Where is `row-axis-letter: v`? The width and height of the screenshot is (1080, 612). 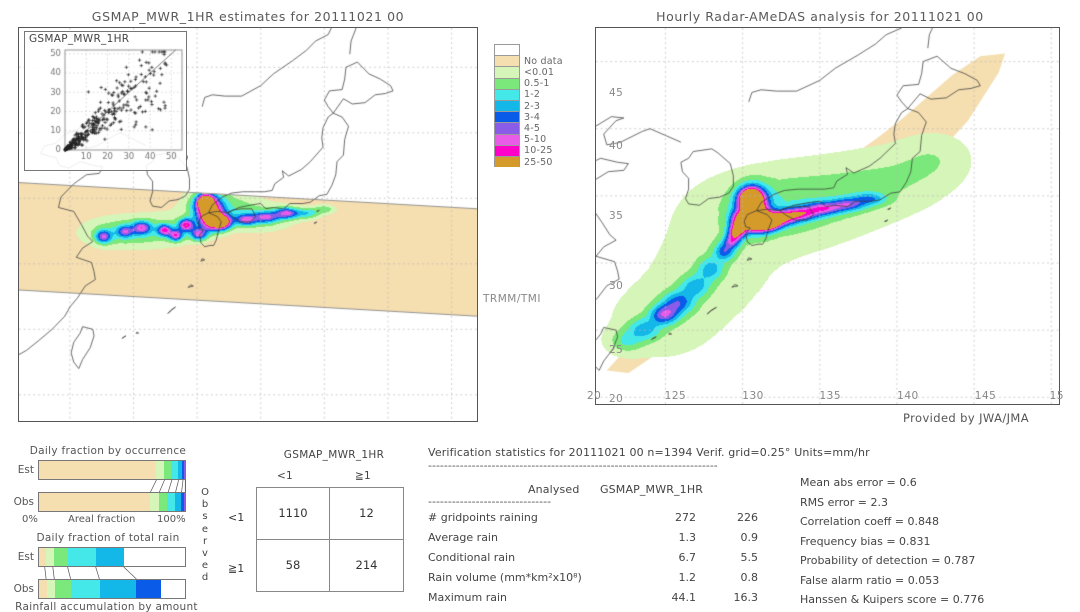
row-axis-letter: v is located at coordinates (205, 554).